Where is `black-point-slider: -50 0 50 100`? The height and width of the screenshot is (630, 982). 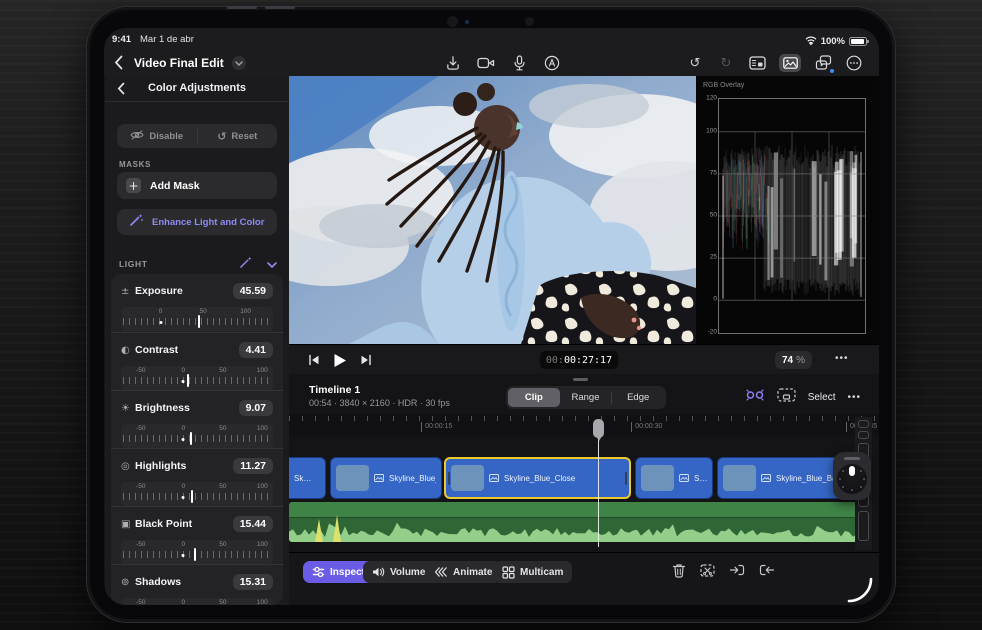 black-point-slider: -50 0 50 100 is located at coordinates (197, 552).